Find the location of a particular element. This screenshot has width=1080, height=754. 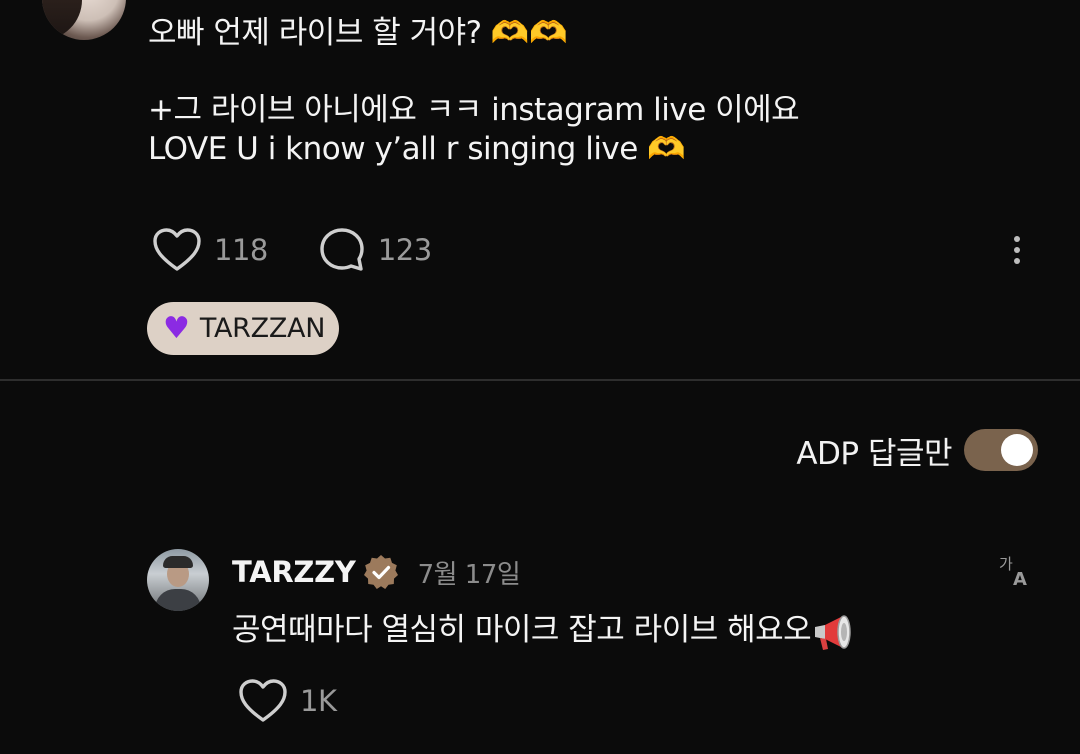

comment-line-1: 오빠 언제 라이브 할 거야? 🫶🫶 is located at coordinates (358, 33).